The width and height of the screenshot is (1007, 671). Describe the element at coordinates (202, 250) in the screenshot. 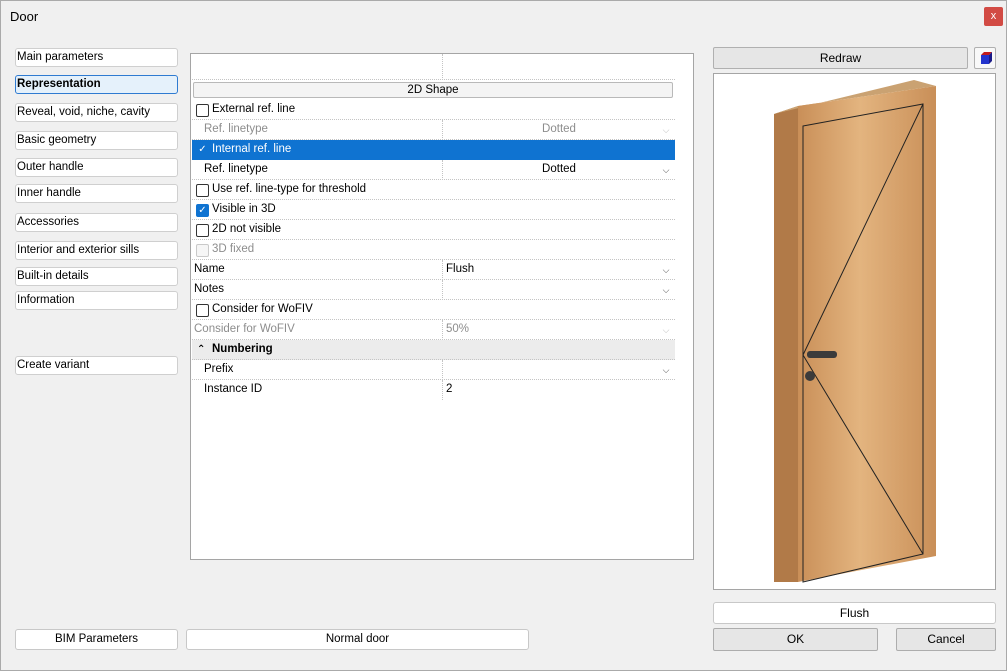

I see `3d-fixed-checkbox` at that location.